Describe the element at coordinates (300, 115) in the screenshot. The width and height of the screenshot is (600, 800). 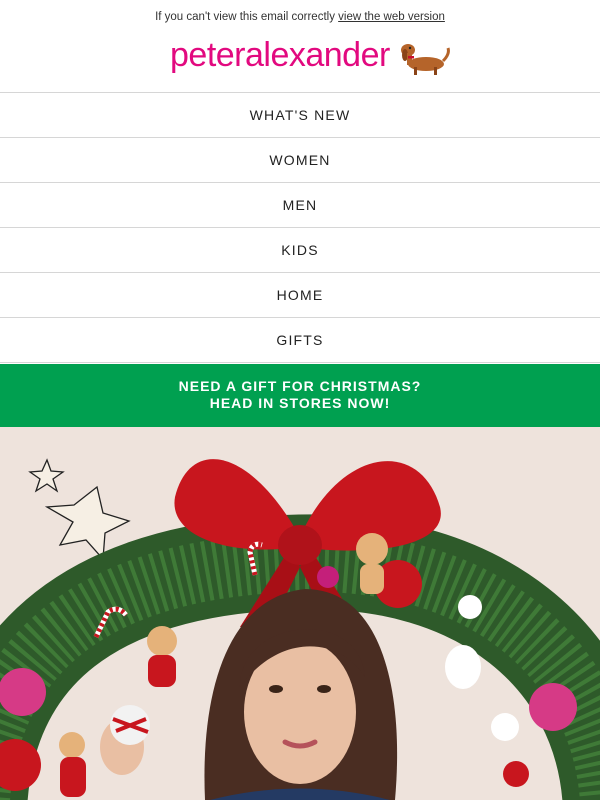
I see `nav-item-whats-new: WHAT'S NEW` at that location.